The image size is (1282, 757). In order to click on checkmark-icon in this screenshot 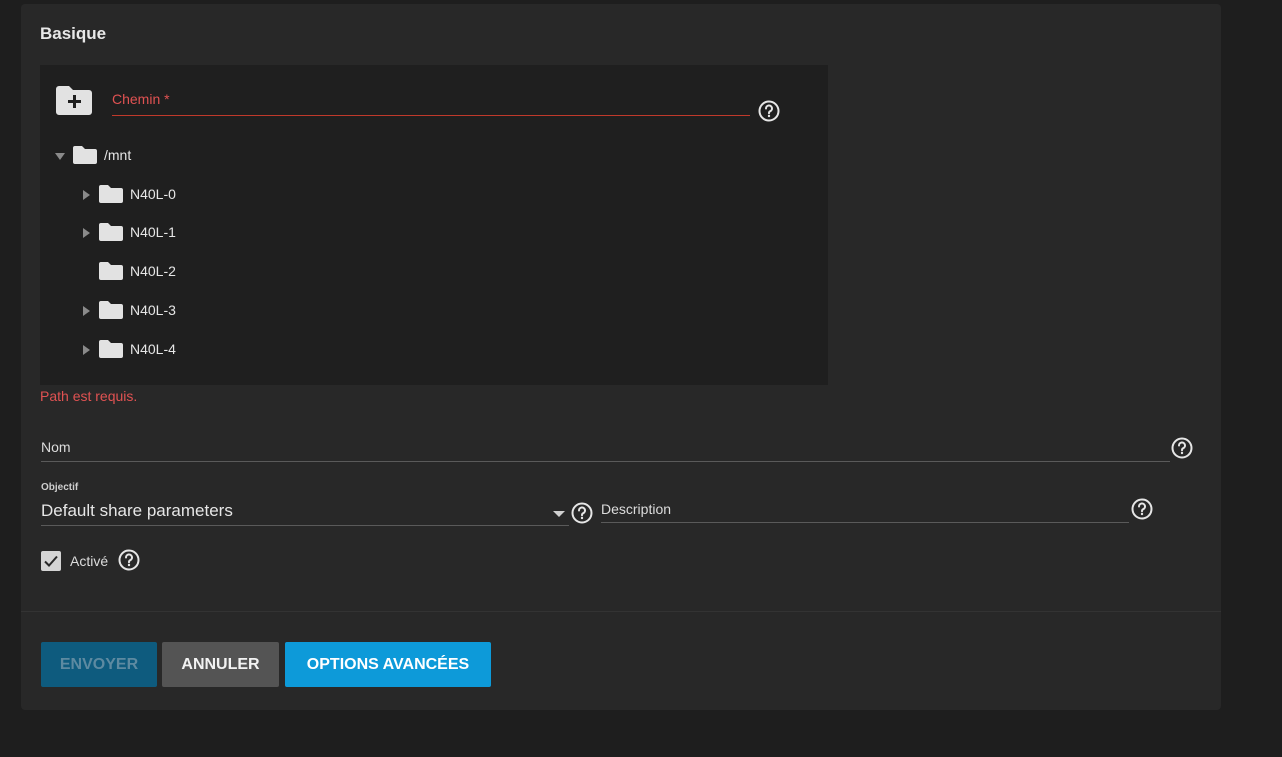, I will do `click(51, 561)`.